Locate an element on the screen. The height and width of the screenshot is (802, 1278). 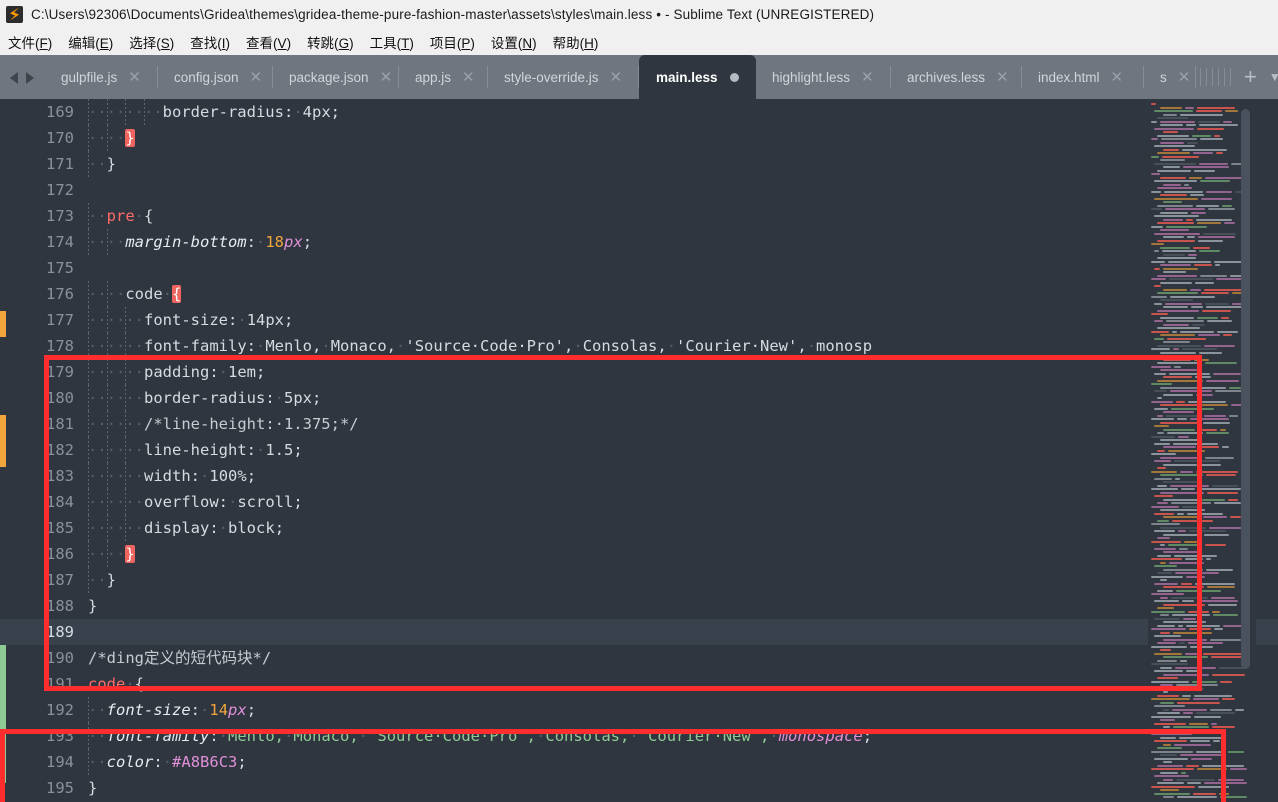
chevron-down-icon: ▼ is located at coordinates (1273, 77).